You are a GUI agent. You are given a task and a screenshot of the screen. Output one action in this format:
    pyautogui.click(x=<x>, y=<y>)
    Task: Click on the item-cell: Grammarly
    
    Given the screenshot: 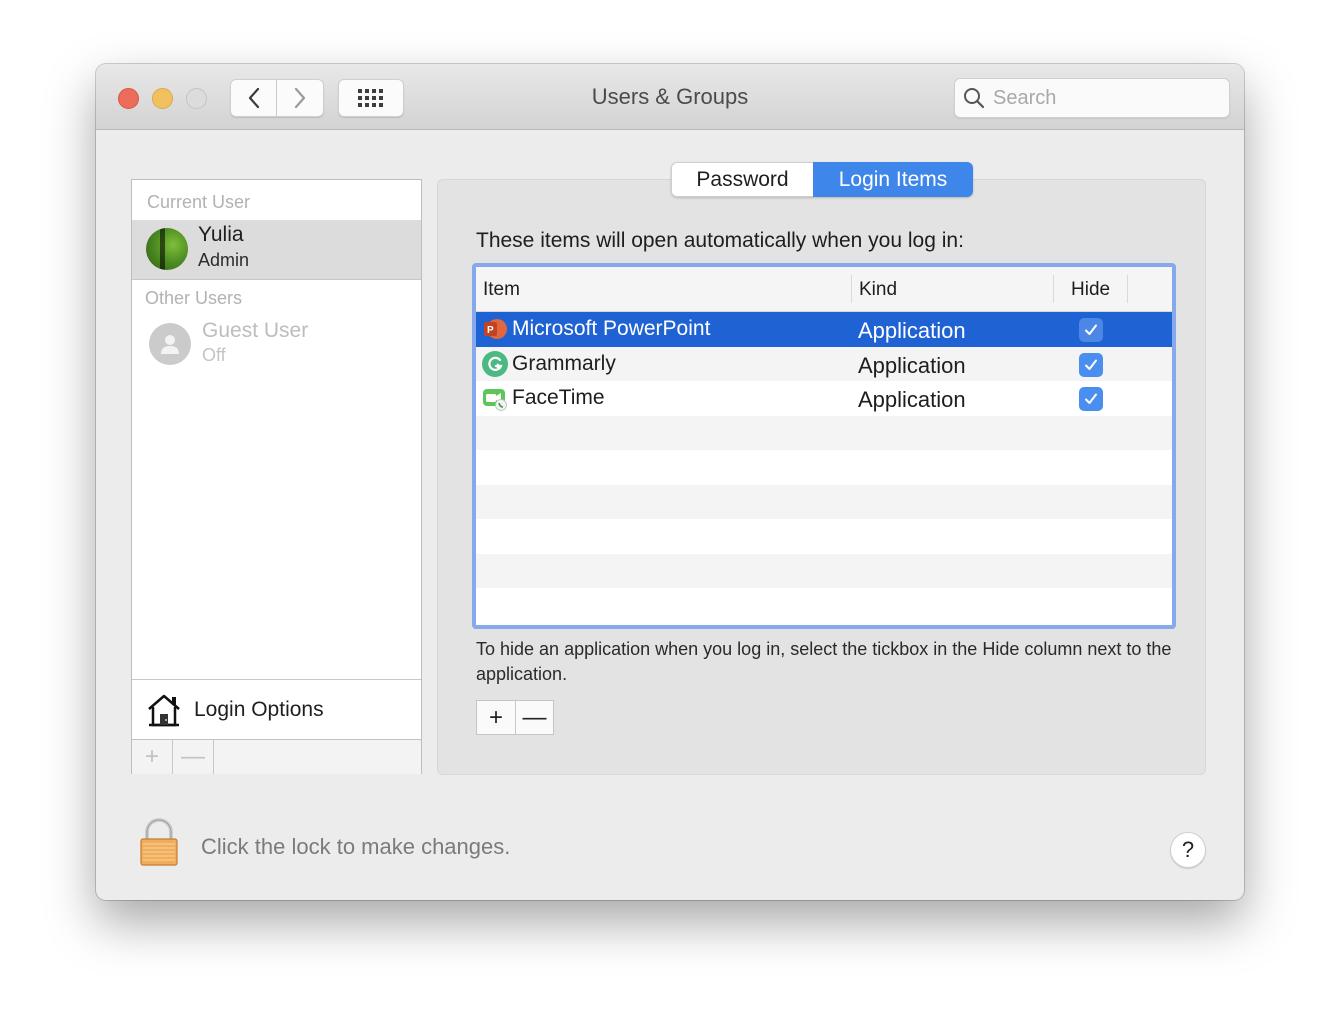 What is the action you would take?
    pyautogui.click(x=549, y=363)
    